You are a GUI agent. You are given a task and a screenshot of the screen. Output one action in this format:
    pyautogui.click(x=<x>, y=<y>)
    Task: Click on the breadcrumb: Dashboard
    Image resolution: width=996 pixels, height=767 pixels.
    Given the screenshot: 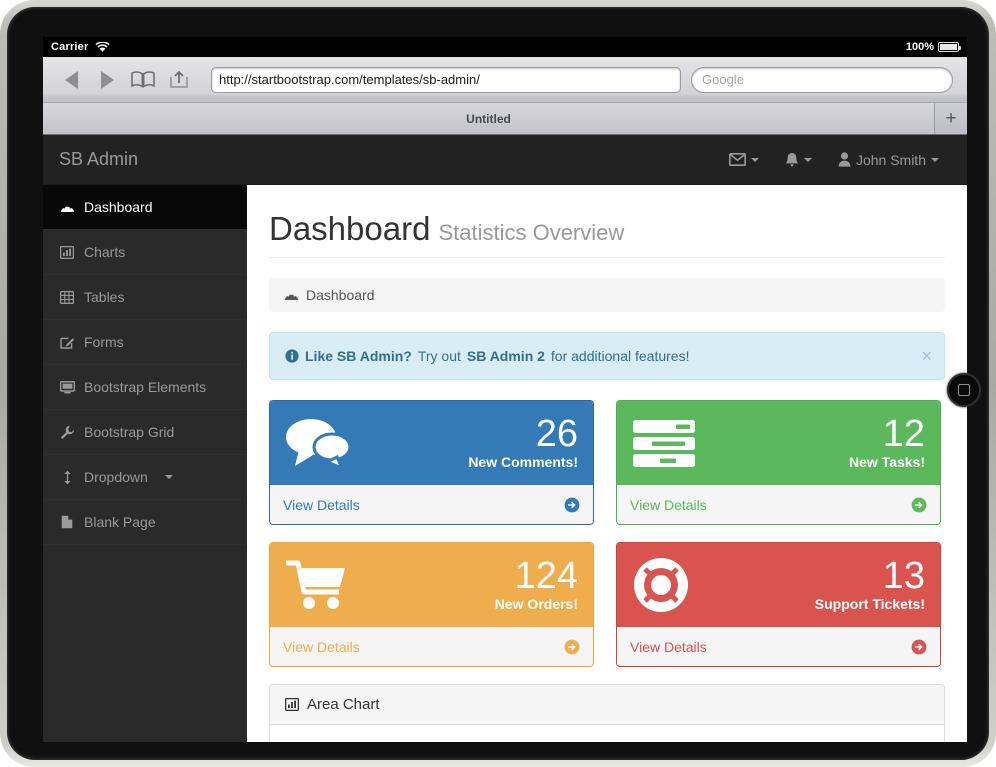 What is the action you would take?
    pyautogui.click(x=607, y=295)
    